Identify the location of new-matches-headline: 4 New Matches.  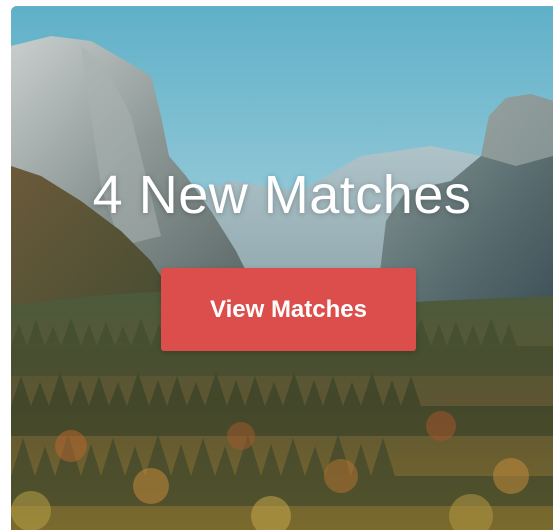
(282, 195).